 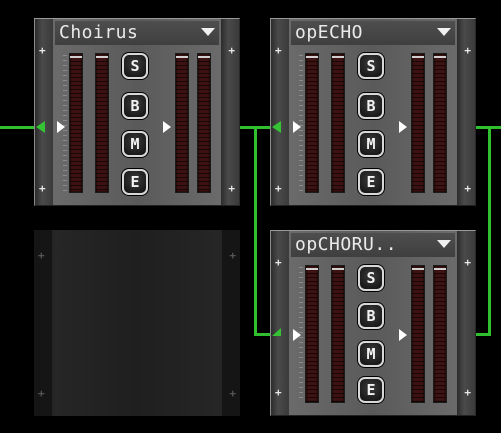 What do you see at coordinates (98, 32) in the screenshot?
I see `device-title: Choirus` at bounding box center [98, 32].